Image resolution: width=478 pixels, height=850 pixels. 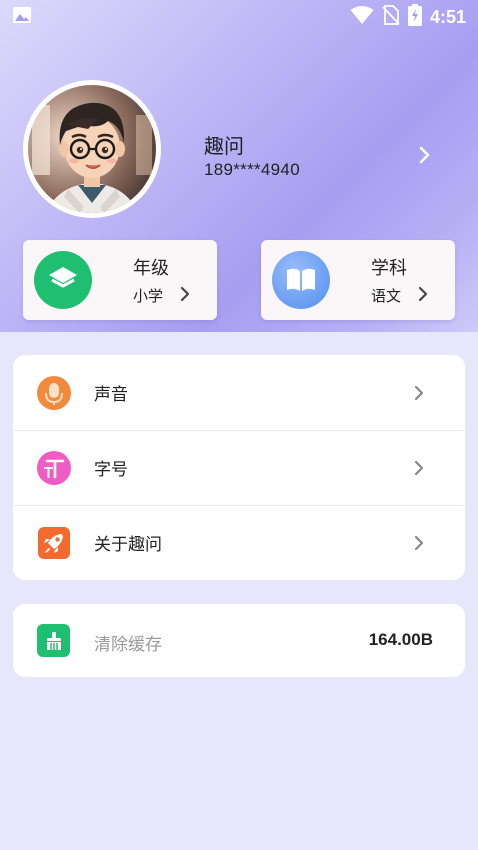 What do you see at coordinates (414, 17) in the screenshot?
I see `battery-charging-icon` at bounding box center [414, 17].